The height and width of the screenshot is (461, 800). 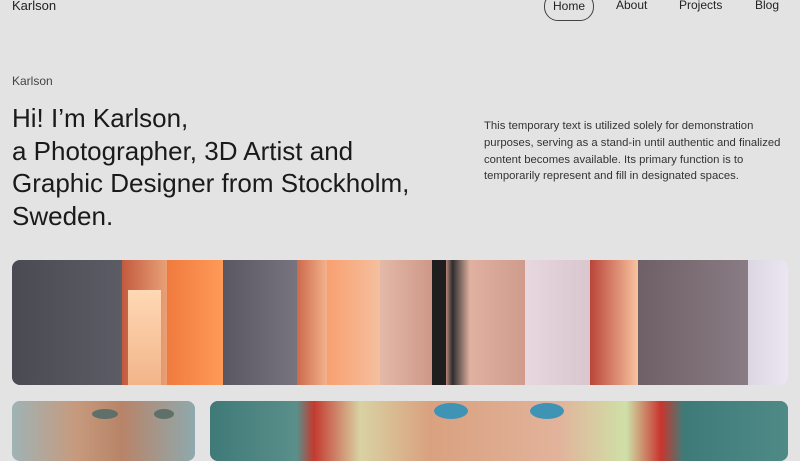 I want to click on main-nav: Home About Projects Blog, so click(x=400, y=10).